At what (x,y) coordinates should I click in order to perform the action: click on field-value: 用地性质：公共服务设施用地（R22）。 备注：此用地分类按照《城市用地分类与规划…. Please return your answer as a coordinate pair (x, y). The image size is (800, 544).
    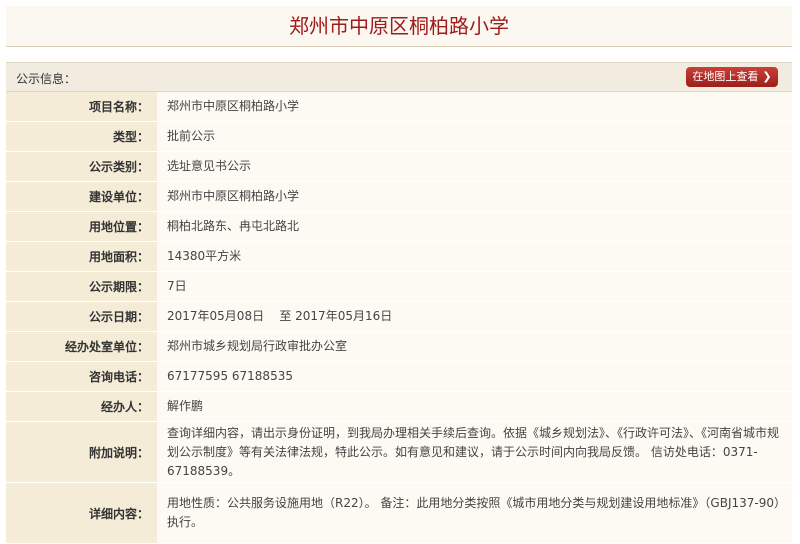
    Looking at the image, I should click on (474, 513).